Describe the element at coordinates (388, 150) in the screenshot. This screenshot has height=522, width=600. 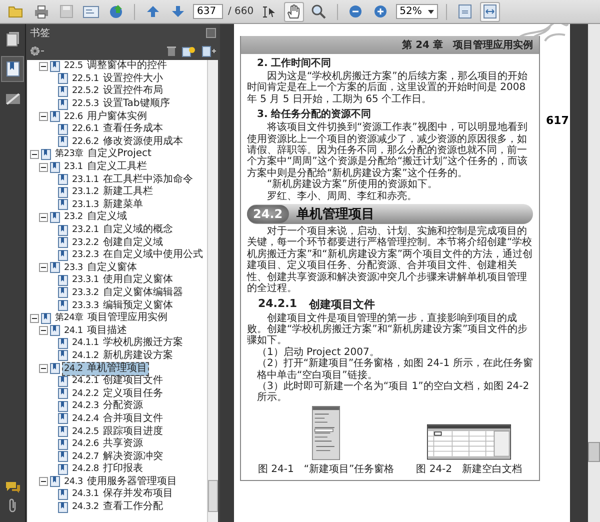
I see `paragraph: 将该项目文件切换到“资源工作表”视图中，可以明显地看到使用资源比上一个项目的资源减少了，减少资源的原因很多，如请假、辞职等。因为任务不同，那么分配的资源也就不同，前一个方案中“周周”这个资源是分配给“搬迁计划”这个任务的，而该方案中则是分配给“新机房建设方案”这个任务的。` at that location.